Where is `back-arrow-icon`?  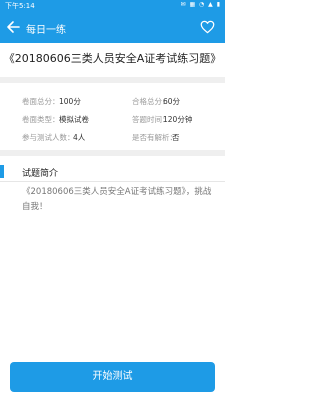
back-arrow-icon is located at coordinates (13, 27).